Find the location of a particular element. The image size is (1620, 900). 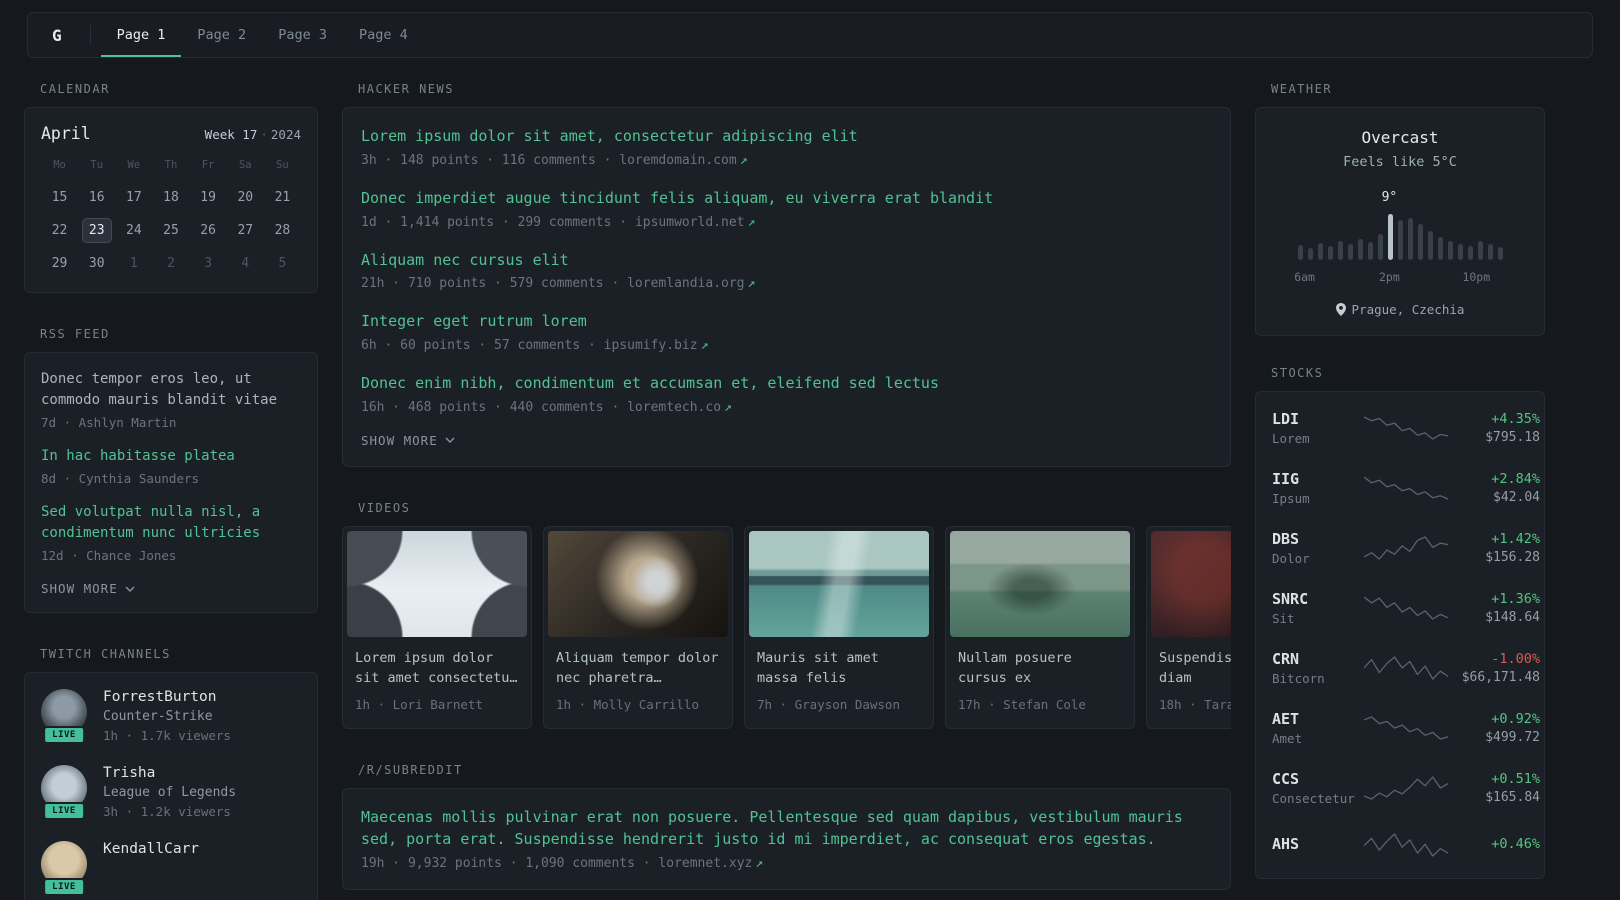

story-domain-link: loremtech.co ↗ is located at coordinates (679, 407).